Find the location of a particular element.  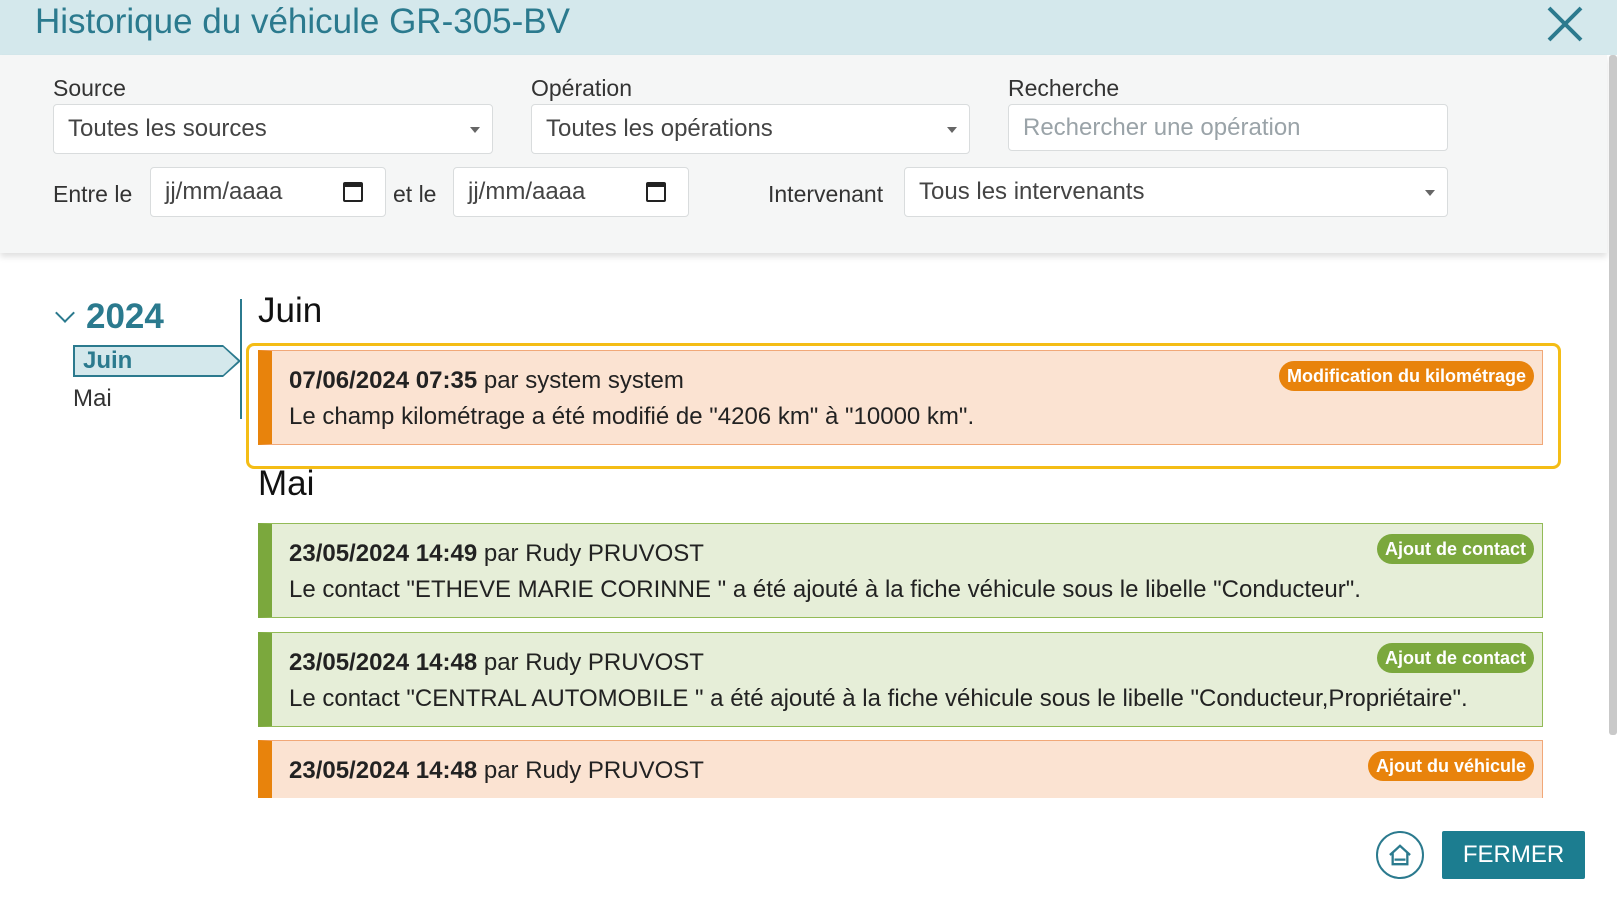

operation-select: Toutes les opérations is located at coordinates (750, 129).